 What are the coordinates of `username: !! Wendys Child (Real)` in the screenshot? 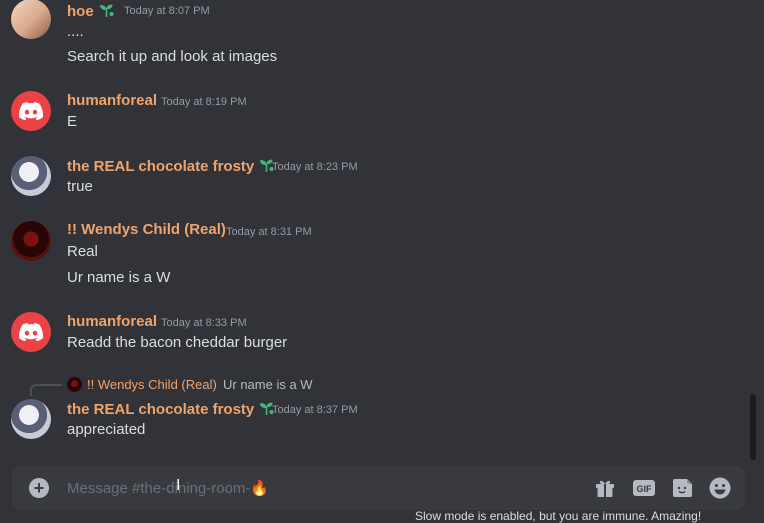 It's located at (146, 230).